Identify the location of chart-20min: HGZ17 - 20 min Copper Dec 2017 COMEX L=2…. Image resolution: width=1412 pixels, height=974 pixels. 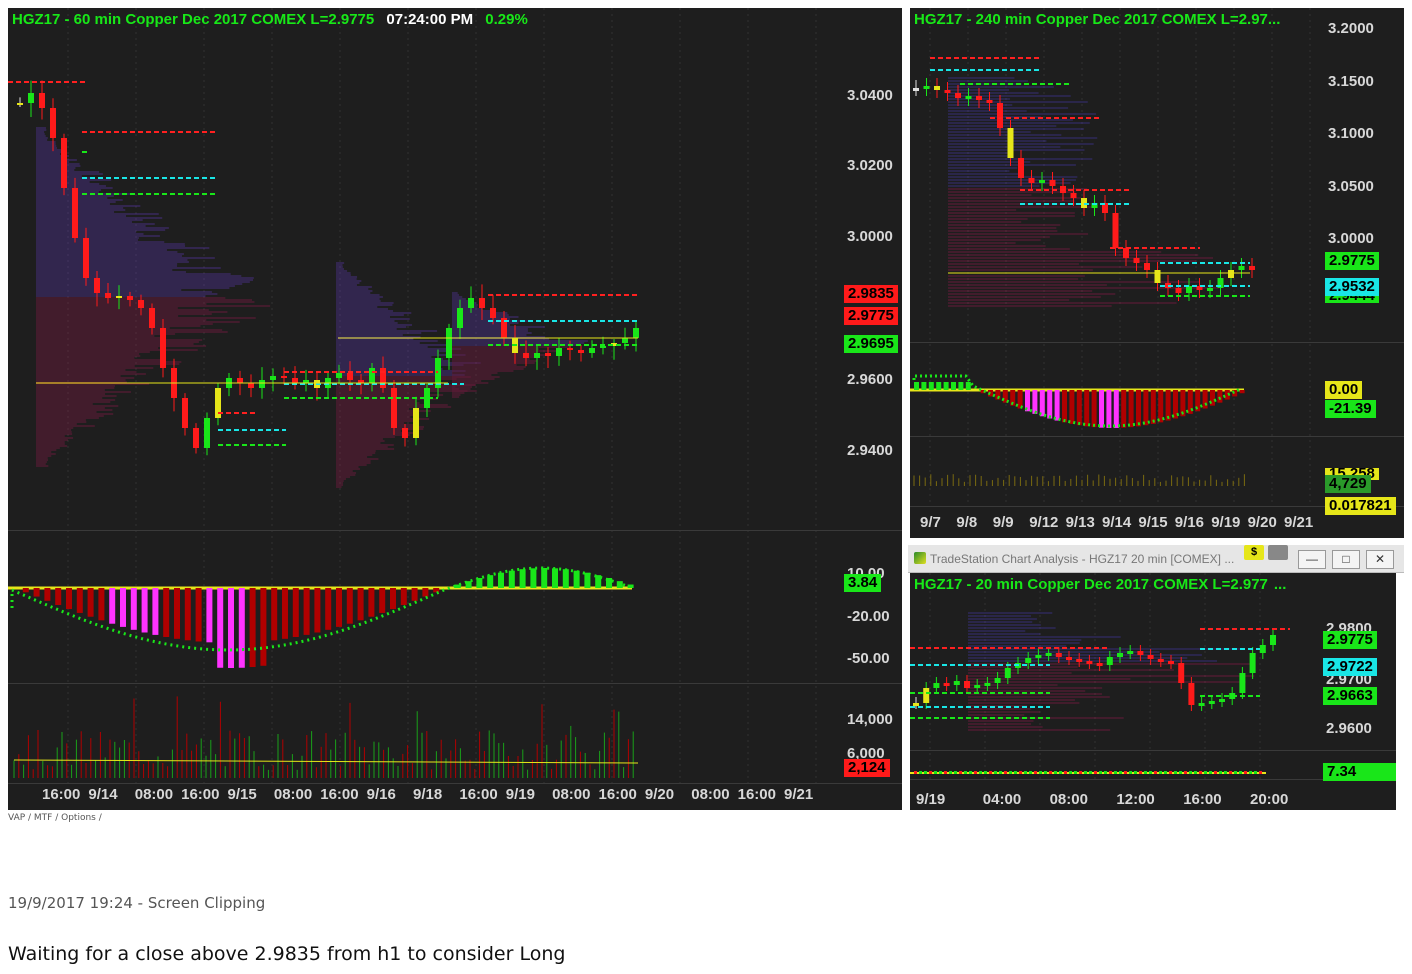
(1153, 691).